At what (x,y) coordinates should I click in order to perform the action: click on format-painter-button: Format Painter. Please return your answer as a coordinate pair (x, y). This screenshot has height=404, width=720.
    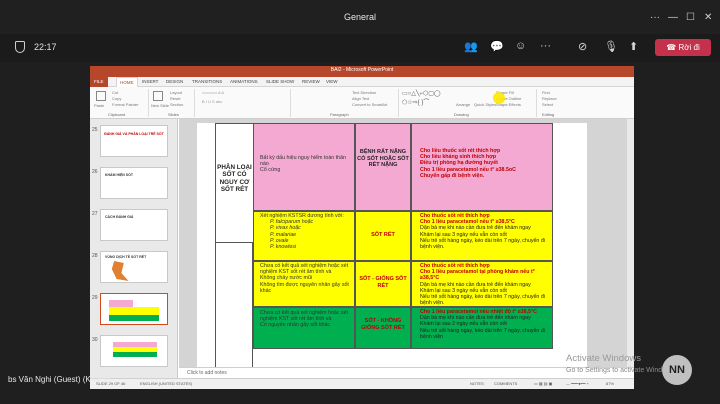
    Looking at the image, I should click on (125, 104).